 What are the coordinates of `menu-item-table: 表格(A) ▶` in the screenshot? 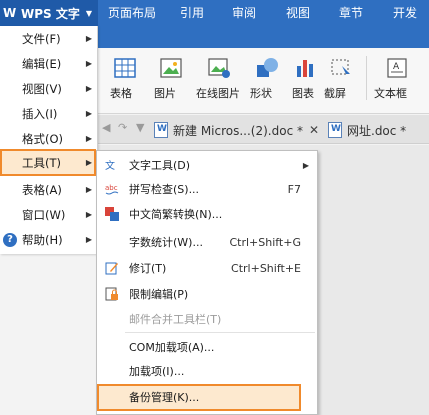 It's located at (49, 189).